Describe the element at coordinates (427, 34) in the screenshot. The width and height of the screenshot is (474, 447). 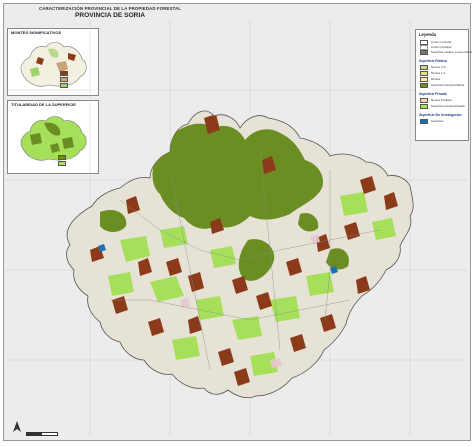
I see `legend-title: Leyenda` at that location.